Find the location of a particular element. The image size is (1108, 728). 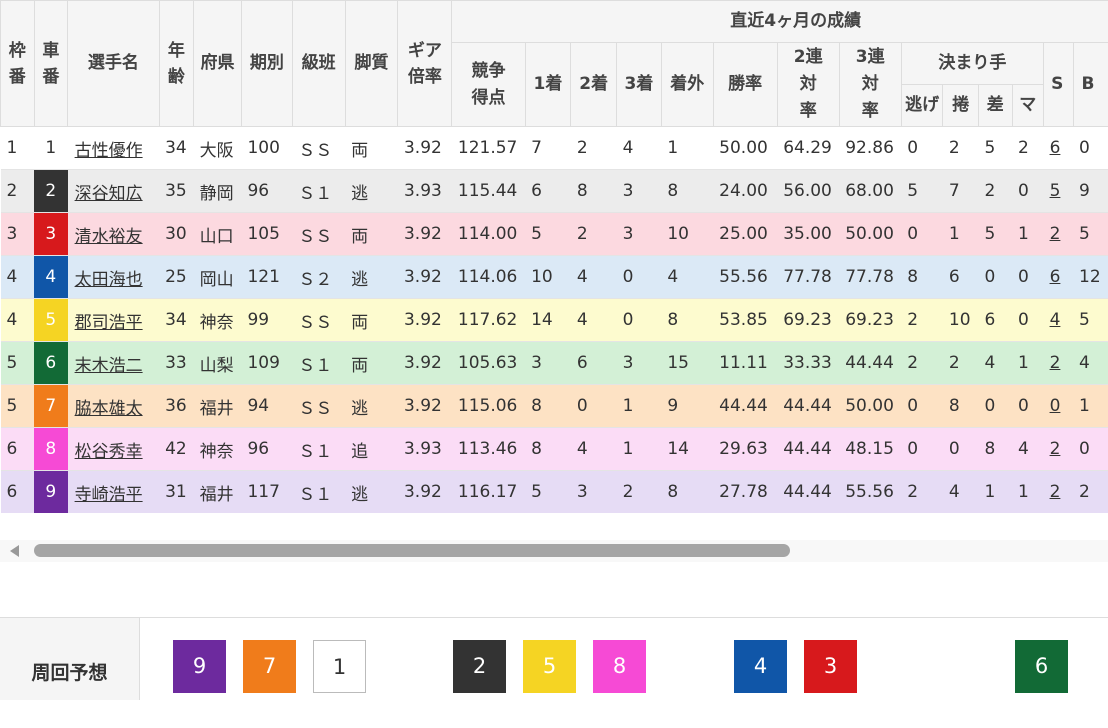

age-cell: 31 is located at coordinates (176, 492).